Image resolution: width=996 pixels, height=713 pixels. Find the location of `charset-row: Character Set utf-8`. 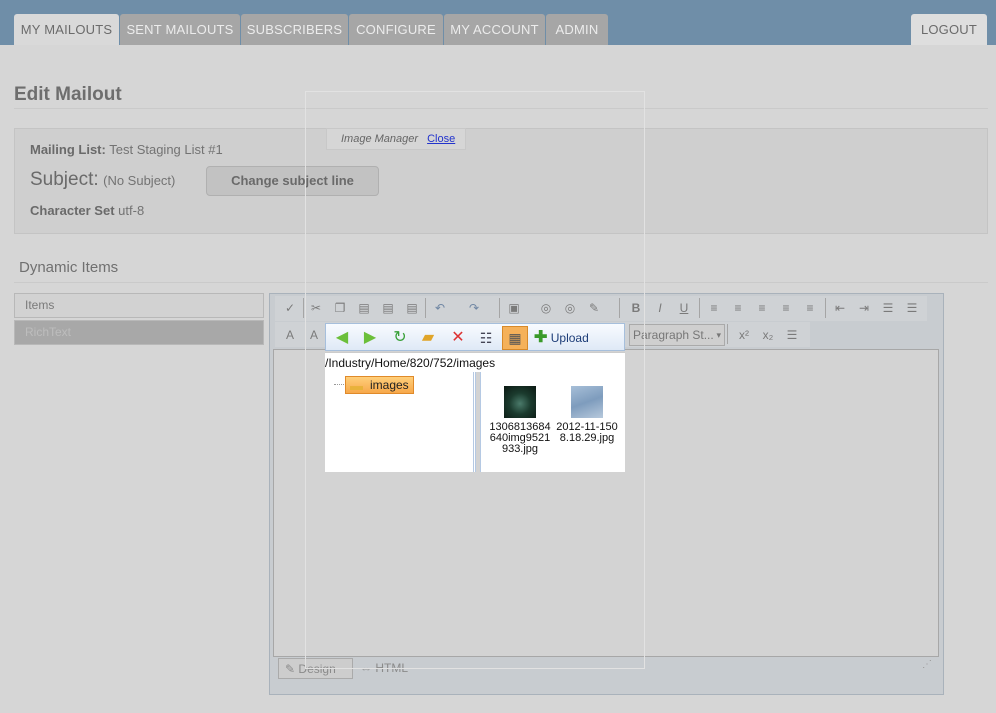

charset-row: Character Set utf-8 is located at coordinates (87, 210).